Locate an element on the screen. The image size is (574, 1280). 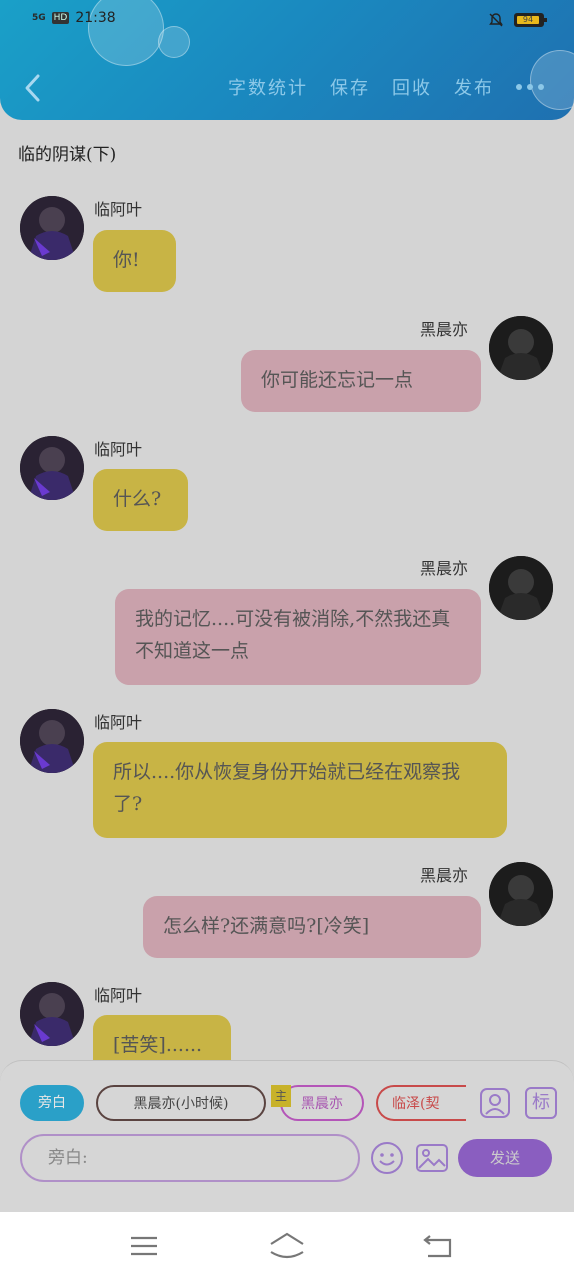
word-count-button: 字数统计 is located at coordinates (268, 87).